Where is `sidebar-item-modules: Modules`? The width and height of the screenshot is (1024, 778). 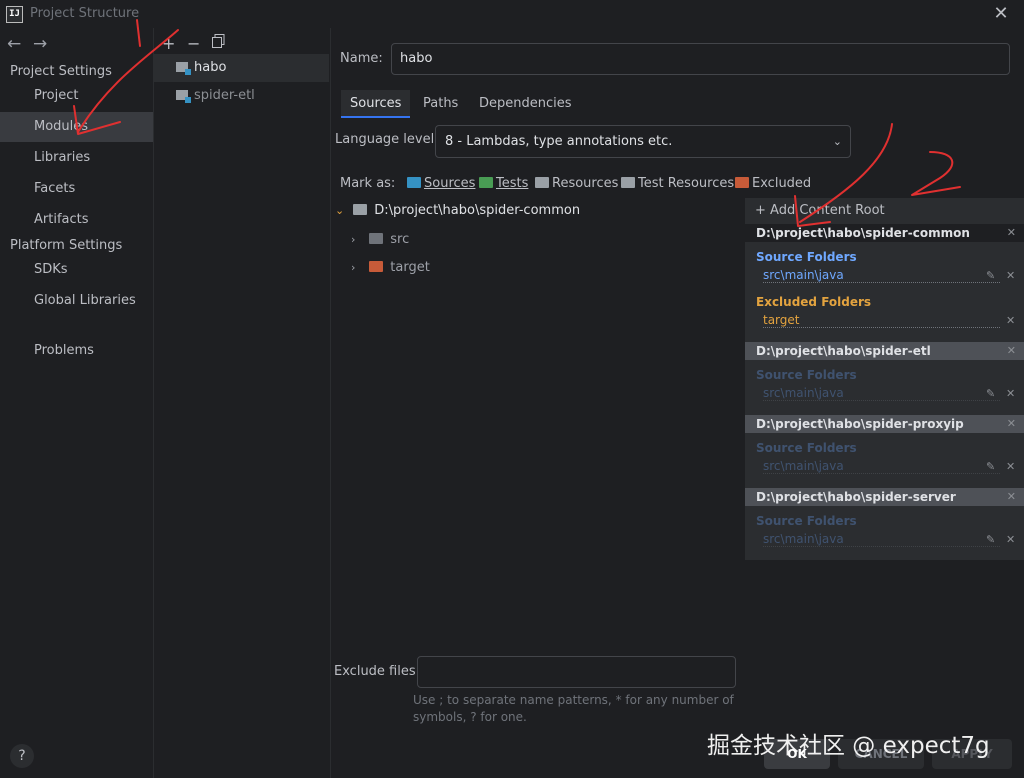 sidebar-item-modules: Modules is located at coordinates (76, 127).